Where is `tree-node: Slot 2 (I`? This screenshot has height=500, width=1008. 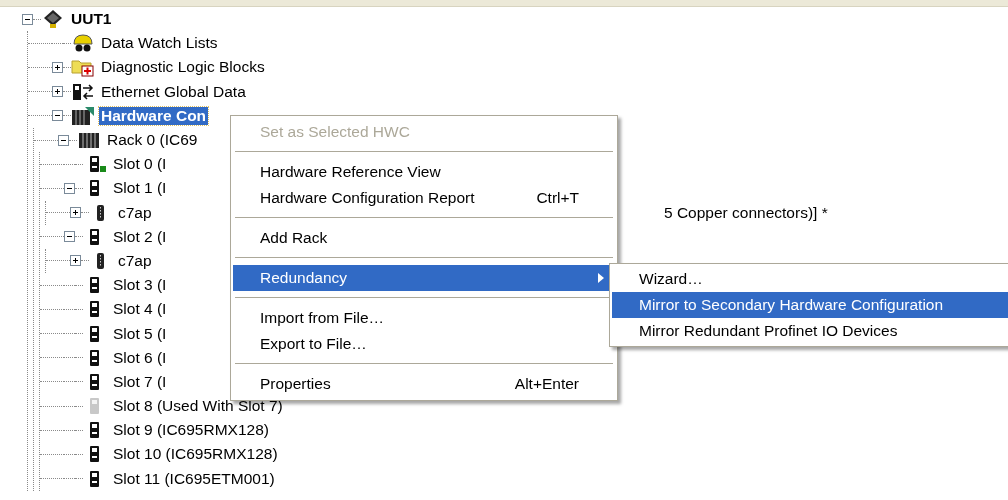 tree-node: Slot 2 (I is located at coordinates (140, 236).